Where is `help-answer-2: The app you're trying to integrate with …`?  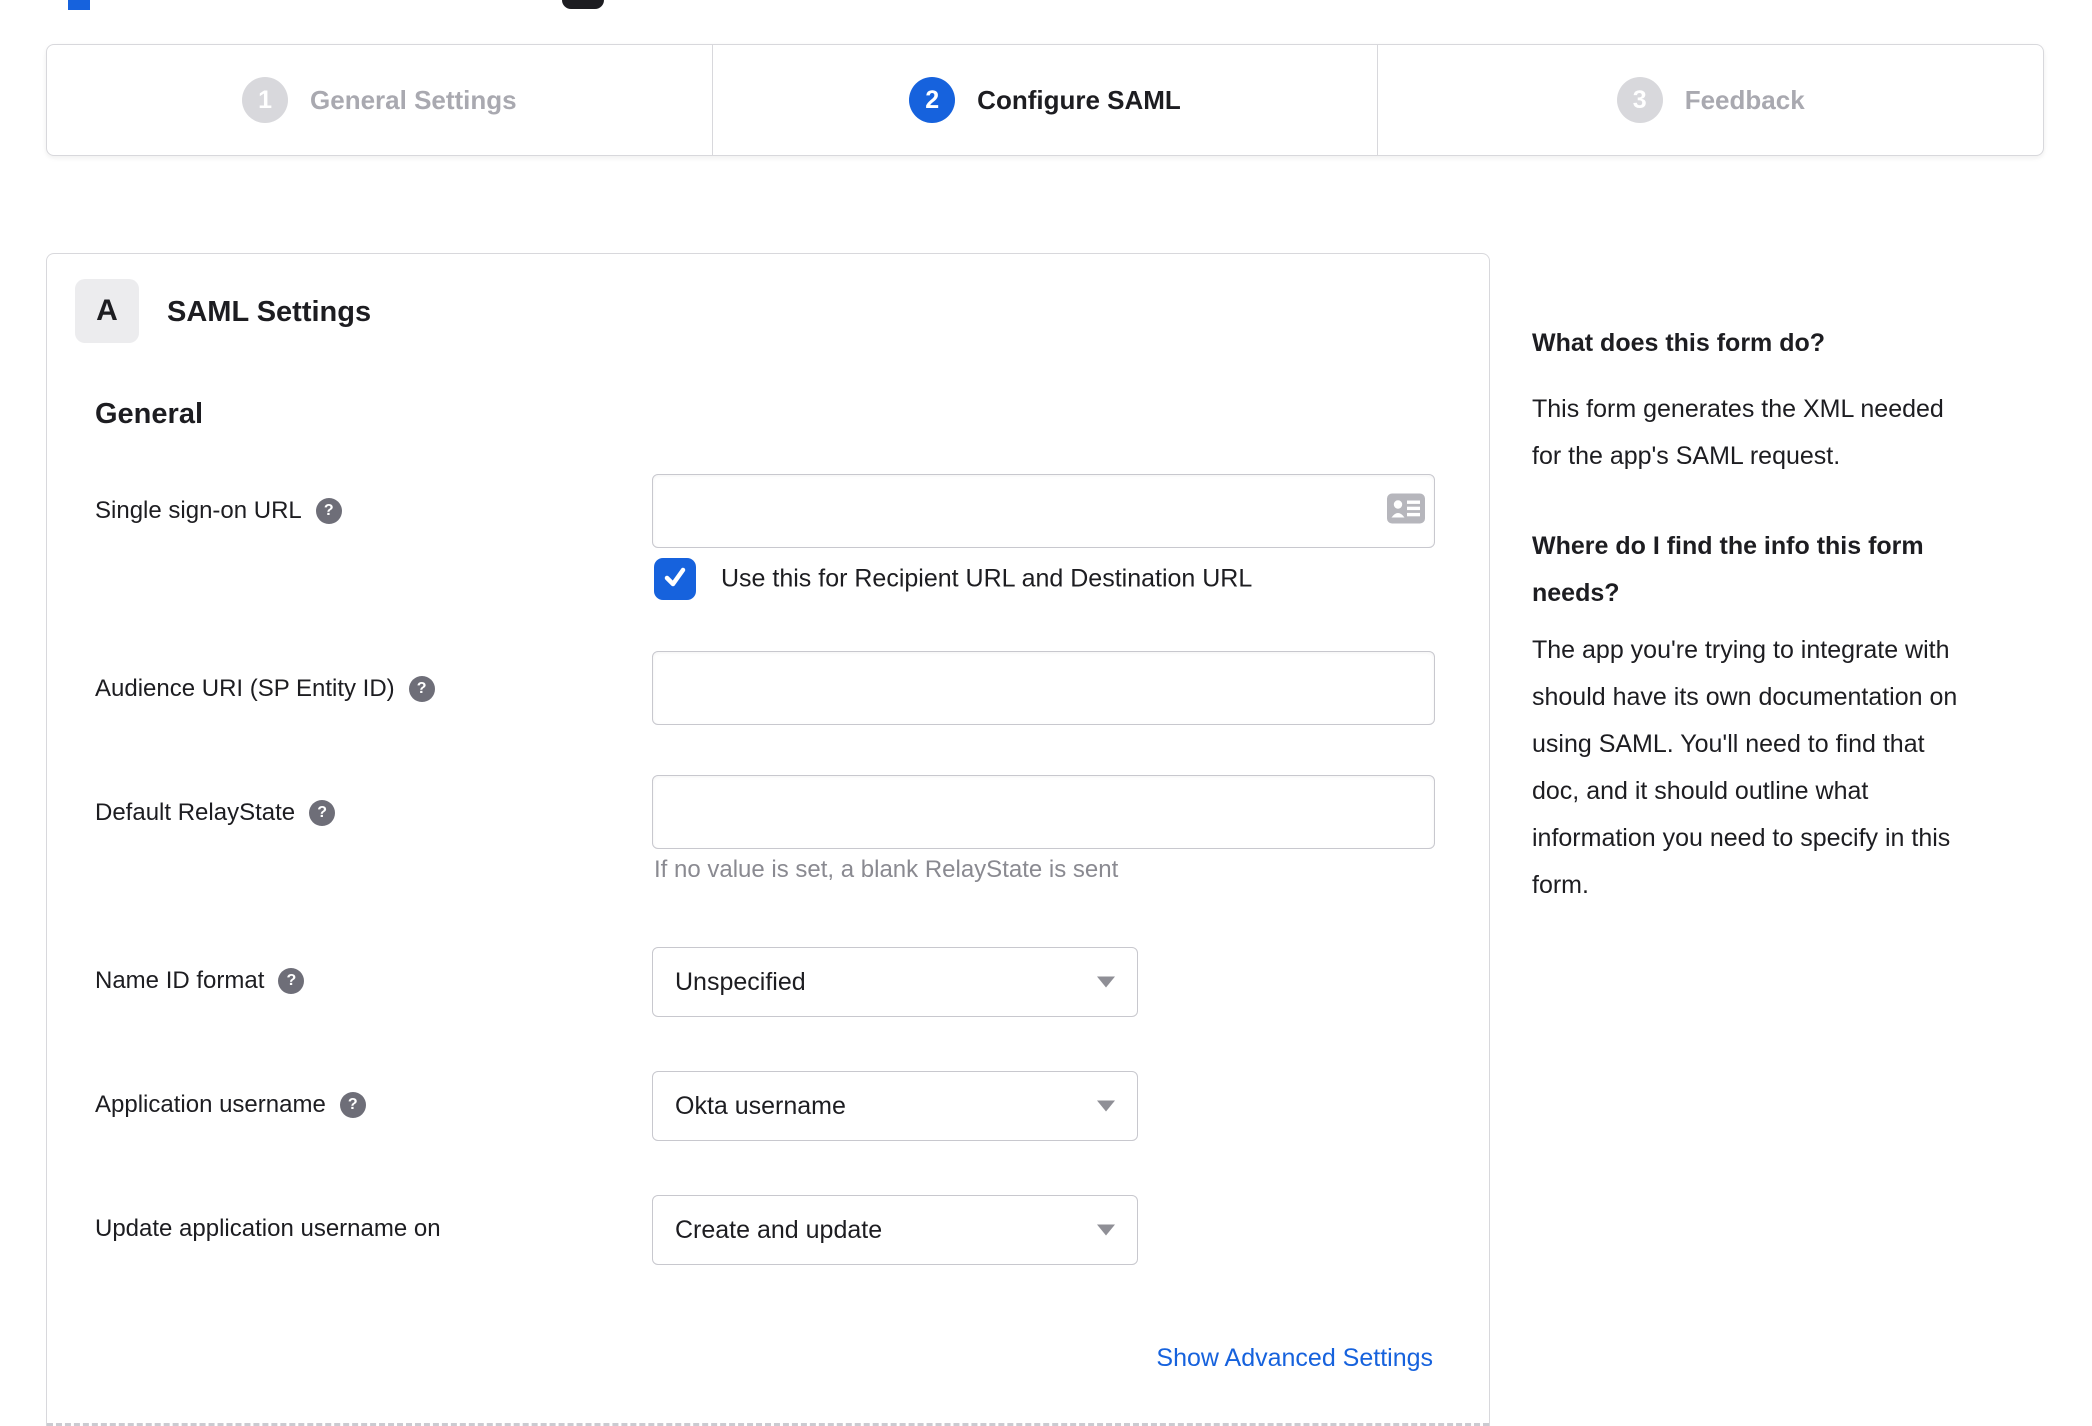 help-answer-2: The app you're trying to integrate with … is located at coordinates (1804, 768).